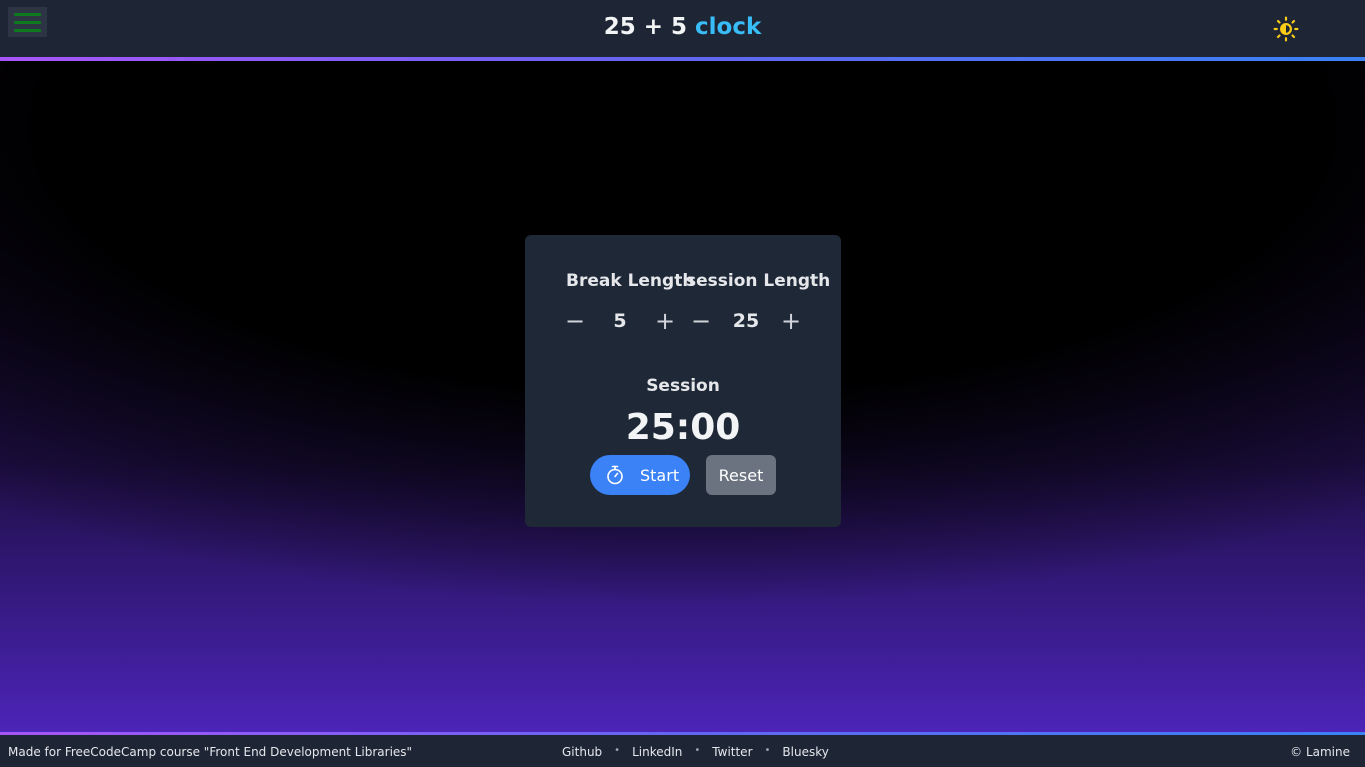 The height and width of the screenshot is (767, 1365). I want to click on twitter-link: Twitter, so click(732, 752).